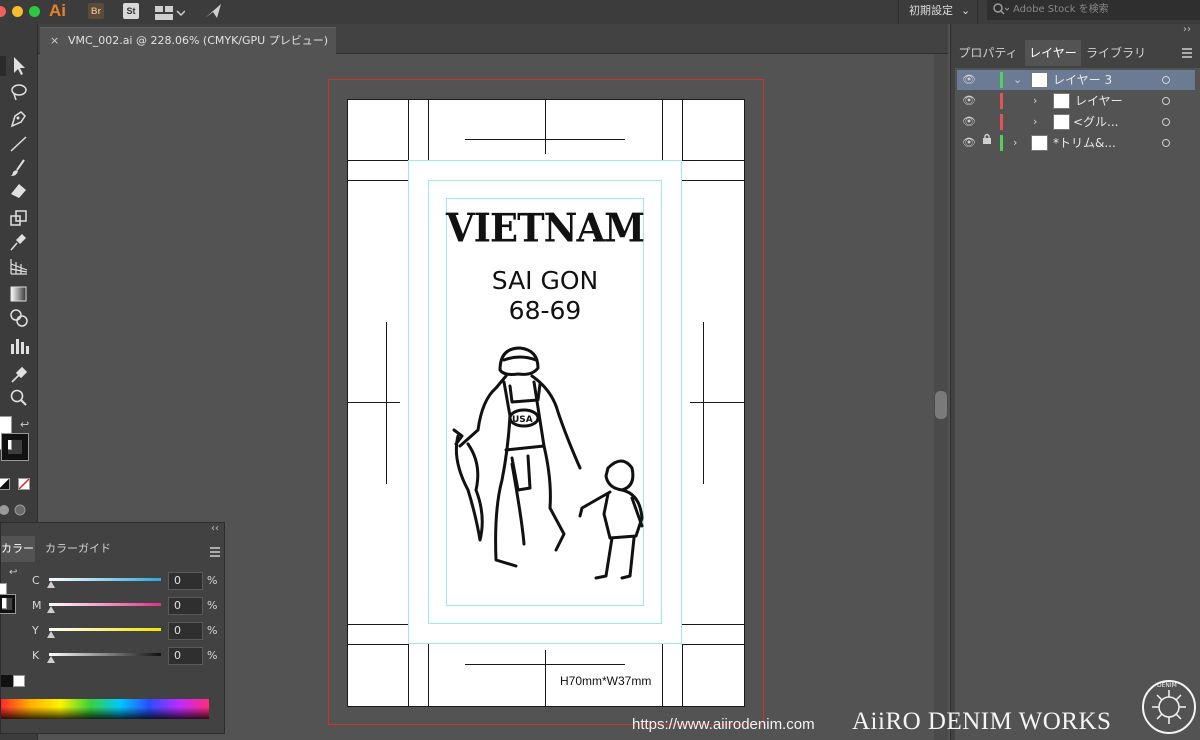  What do you see at coordinates (3, 66) in the screenshot?
I see `tool-group-marker` at bounding box center [3, 66].